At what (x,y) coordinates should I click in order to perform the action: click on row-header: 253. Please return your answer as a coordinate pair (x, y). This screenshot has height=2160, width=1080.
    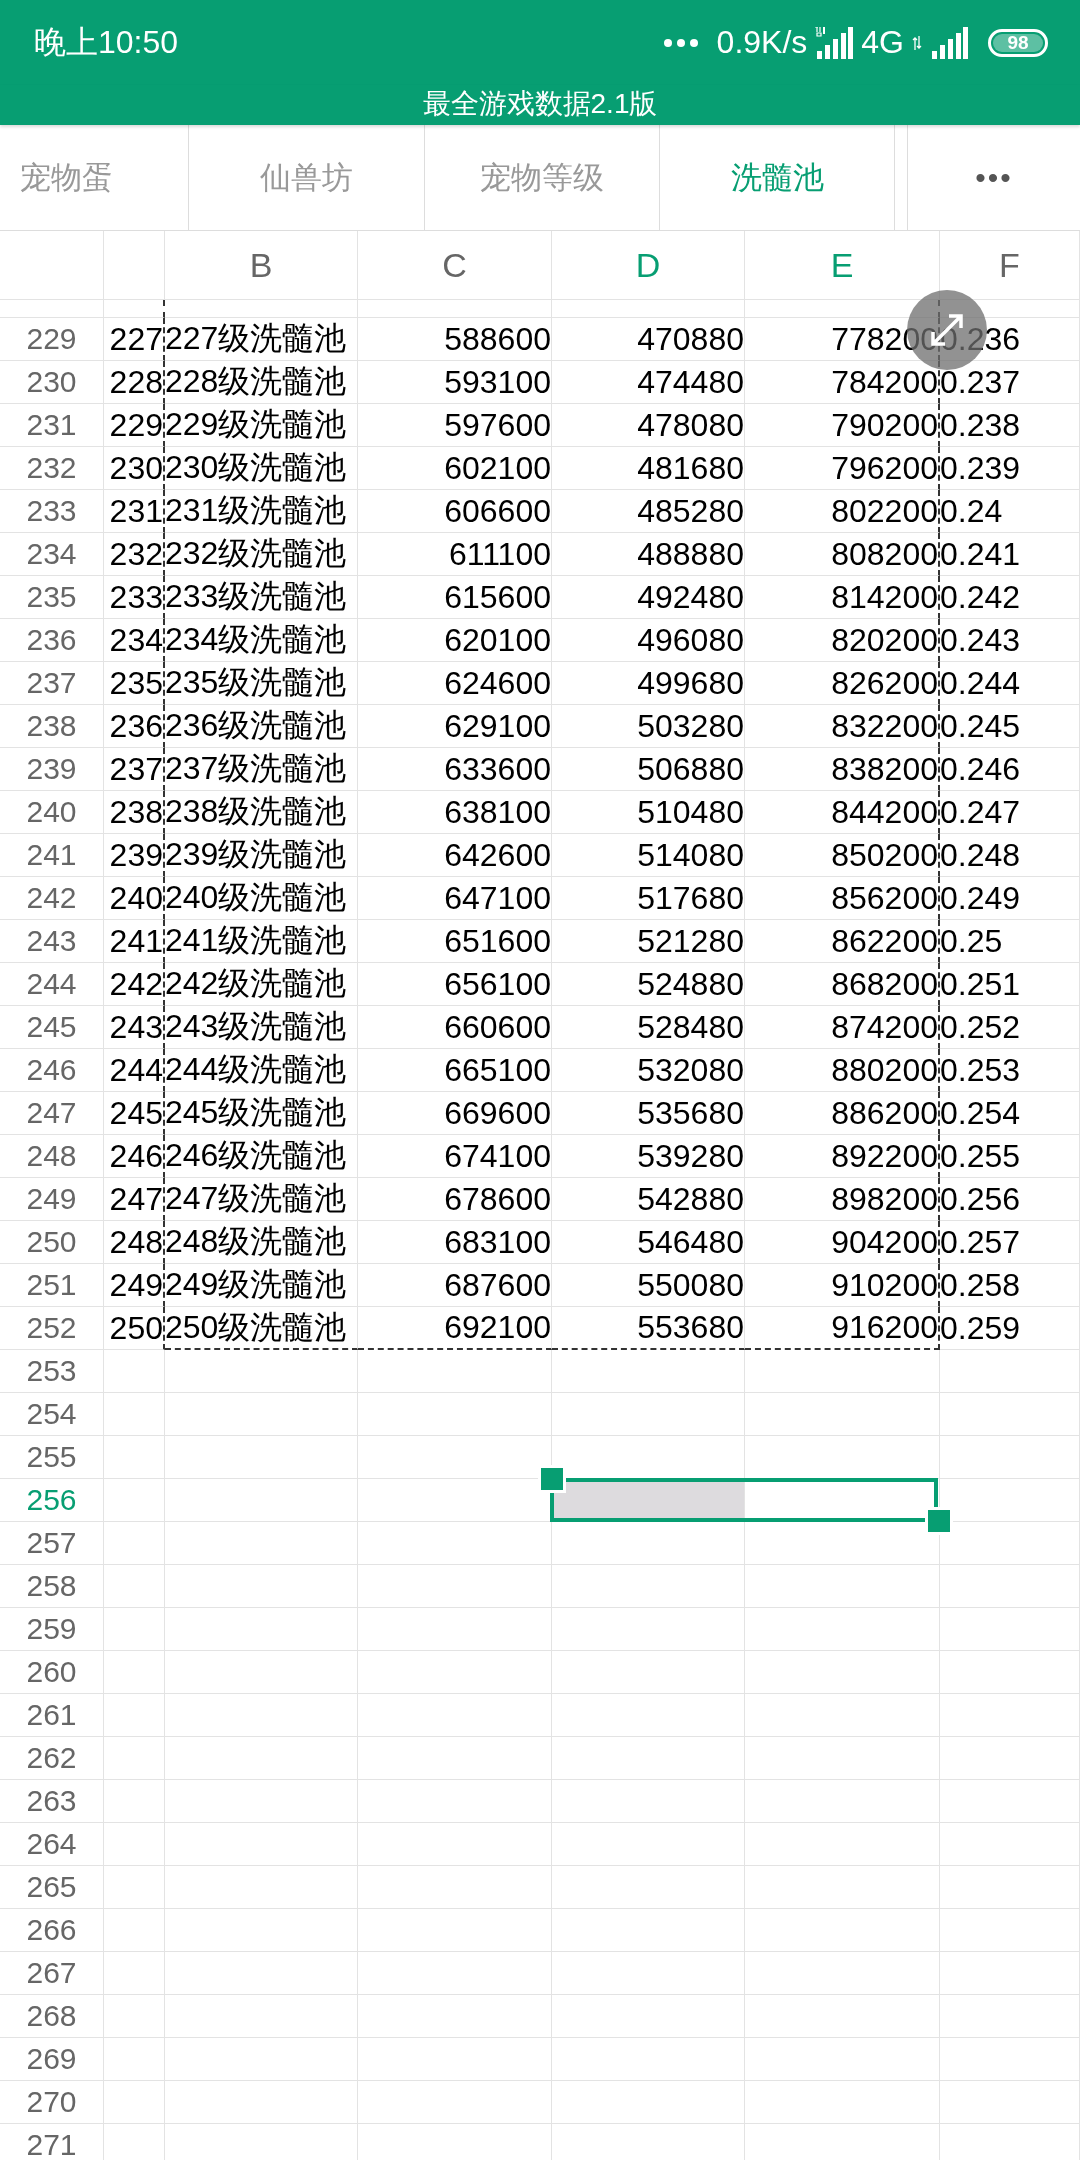
    Looking at the image, I should click on (52, 1371).